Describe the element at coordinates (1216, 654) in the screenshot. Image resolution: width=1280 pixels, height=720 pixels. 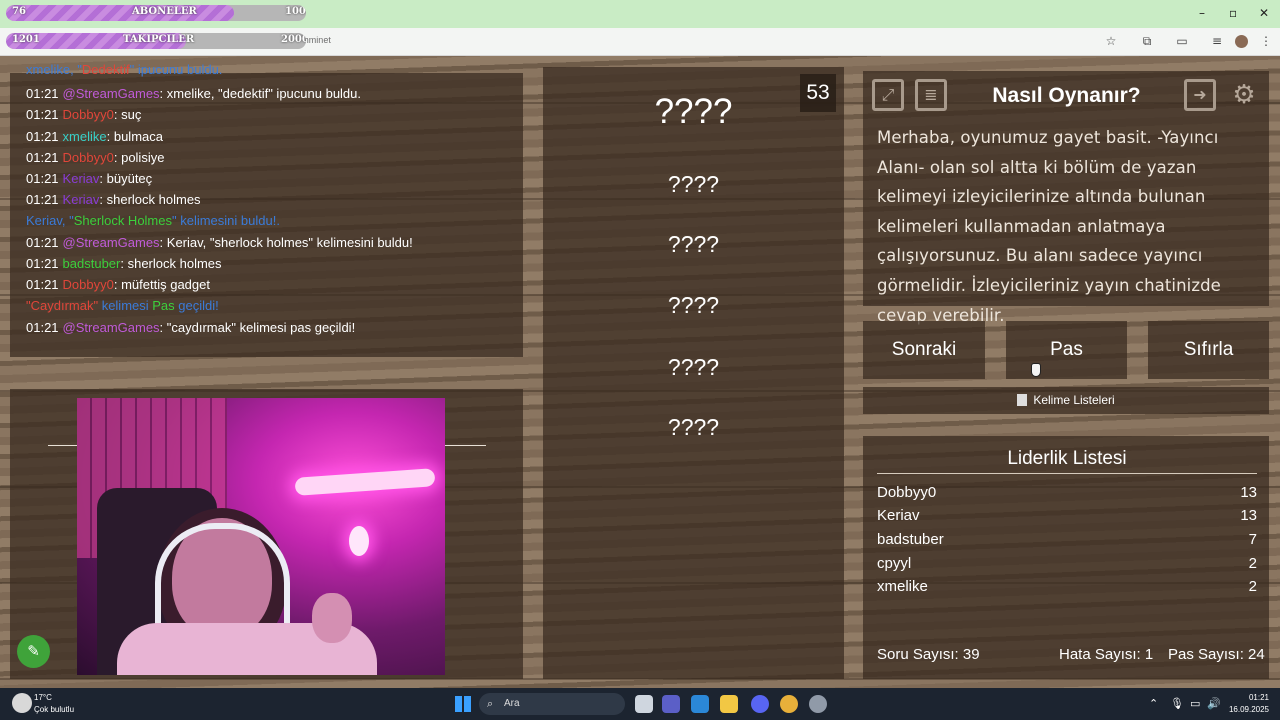
I see `pass-count: Pas Sayısı: 24` at that location.